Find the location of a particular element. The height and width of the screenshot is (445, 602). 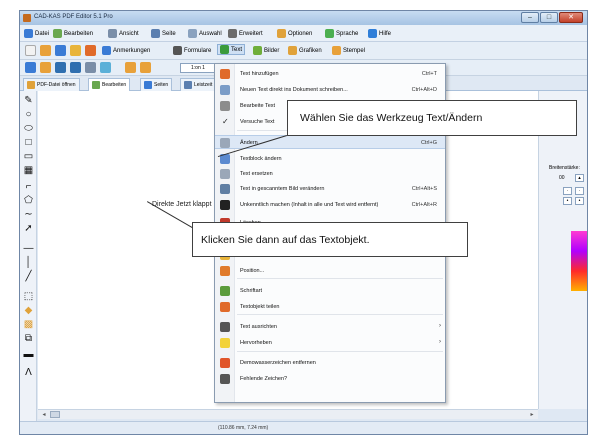

toolbar-formulare: Formulare is located at coordinates (192, 50).